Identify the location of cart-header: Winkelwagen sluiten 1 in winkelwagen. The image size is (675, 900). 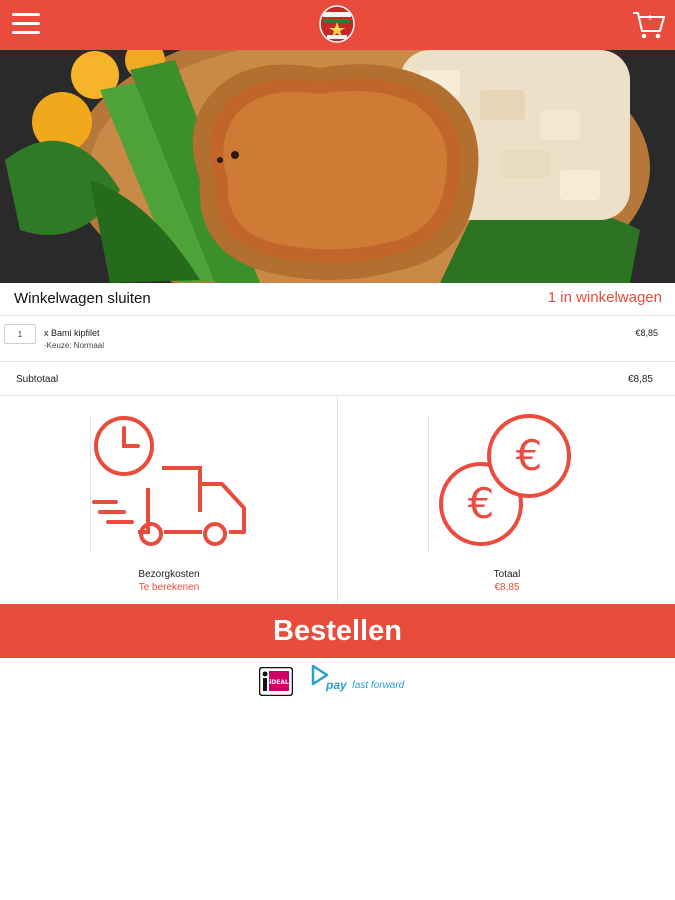
(337, 299).